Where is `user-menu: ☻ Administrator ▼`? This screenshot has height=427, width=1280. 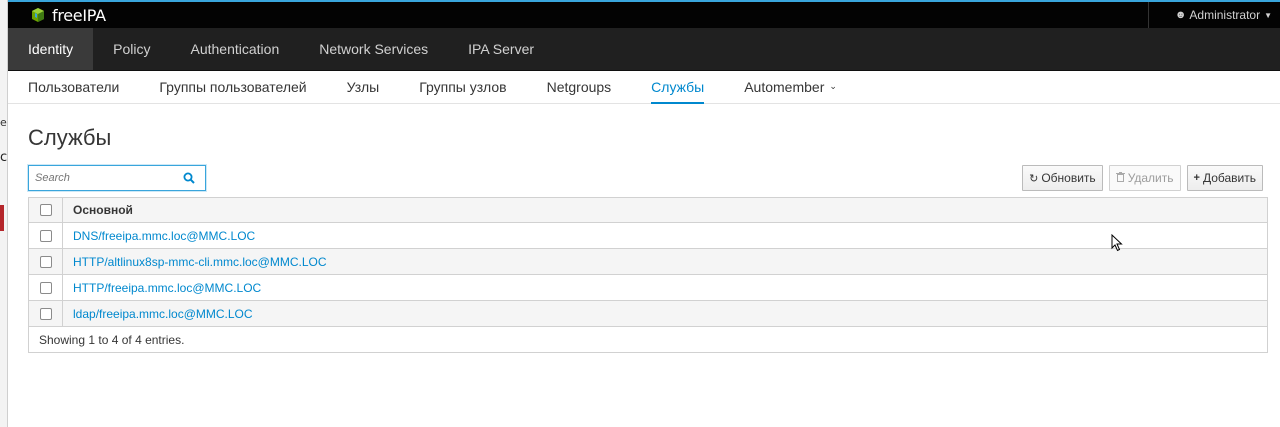 user-menu: ☻ Administrator ▼ is located at coordinates (1213, 15).